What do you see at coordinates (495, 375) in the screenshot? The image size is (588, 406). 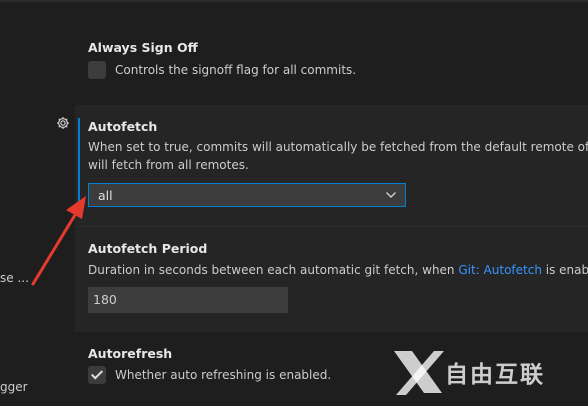 I see `watermark-text: 自由互联` at bounding box center [495, 375].